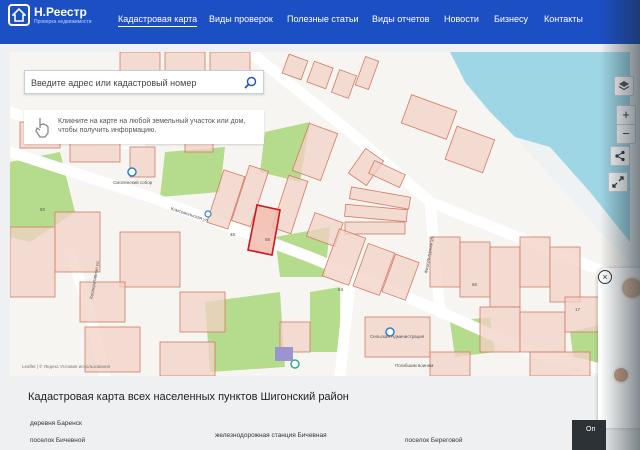 The width and height of the screenshot is (640, 450). Describe the element at coordinates (43, 209) in the screenshot. I see `house-number: 50` at that location.